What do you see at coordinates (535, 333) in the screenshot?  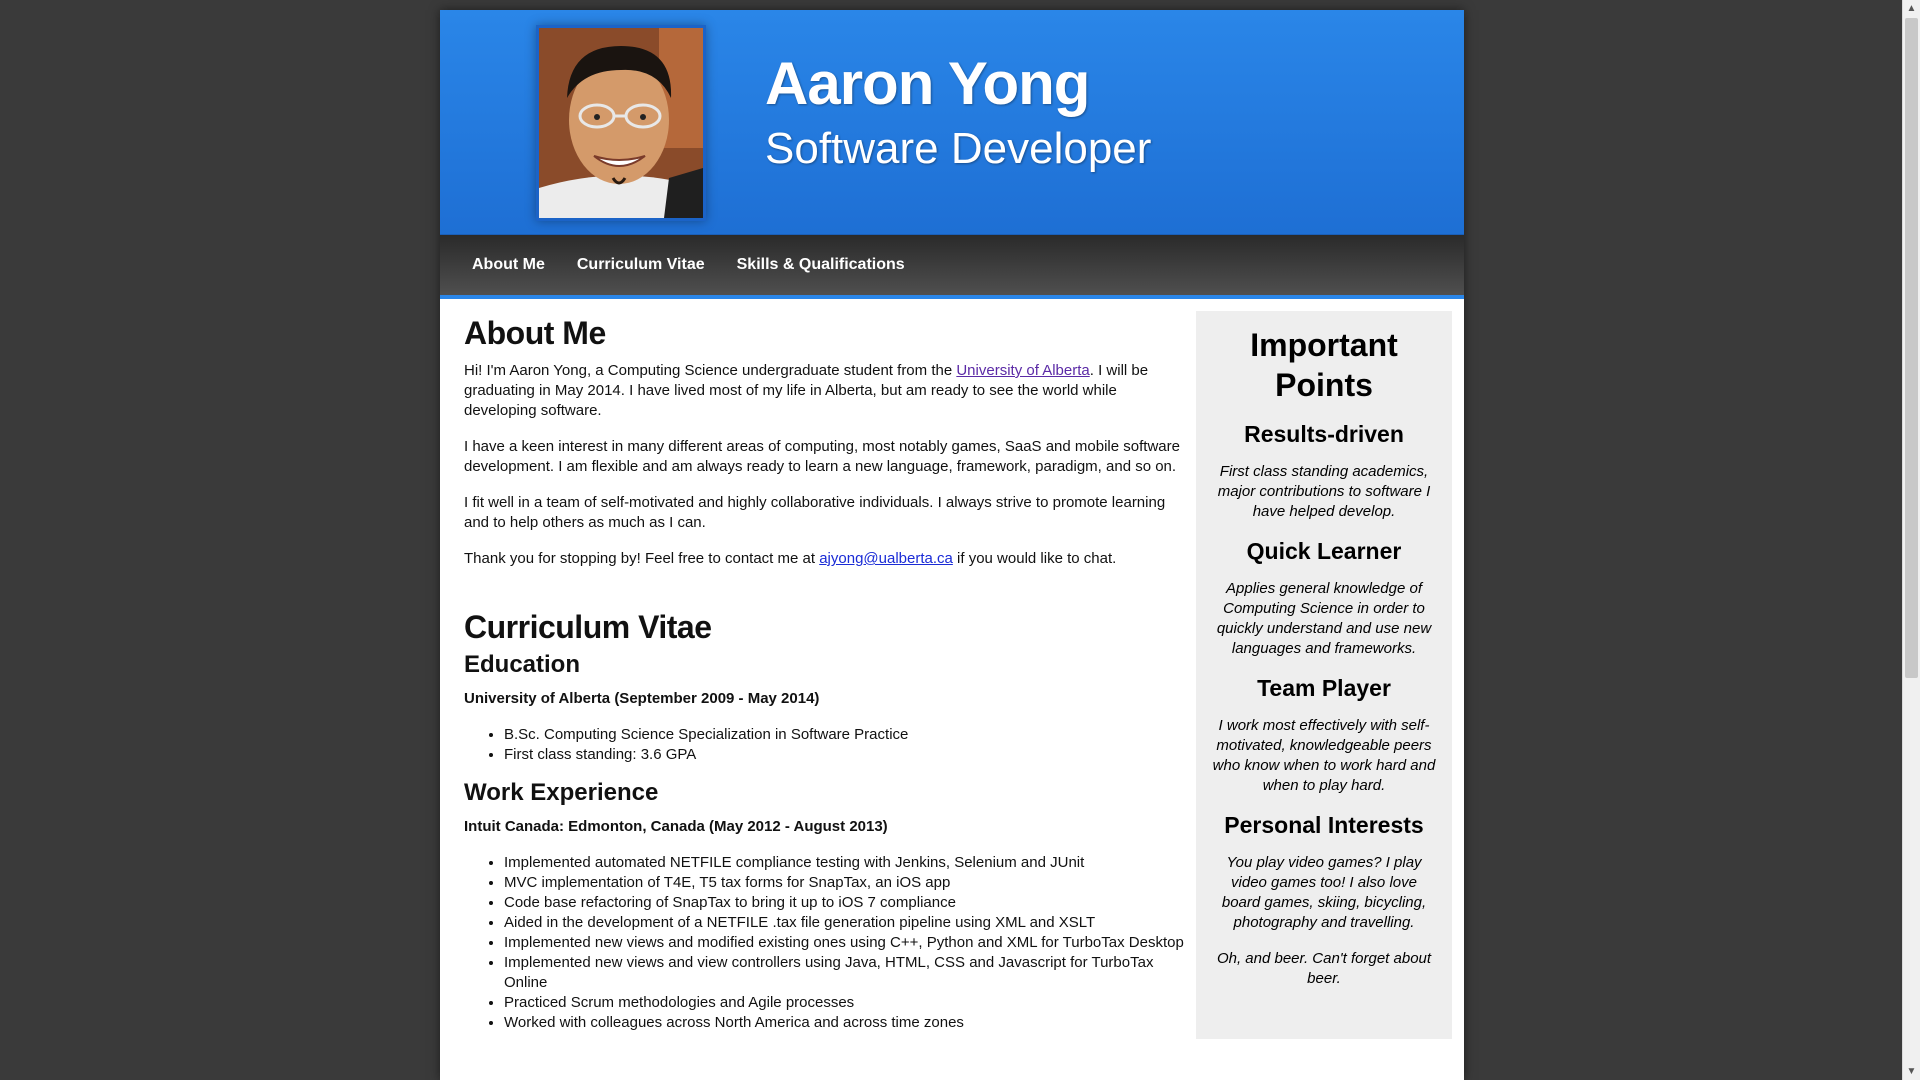 I see `about-me-heading: About Me` at bounding box center [535, 333].